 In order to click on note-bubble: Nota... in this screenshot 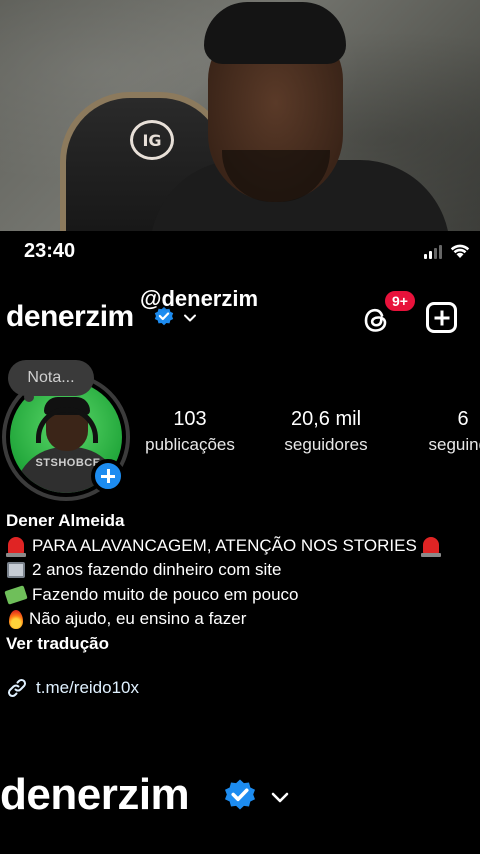, I will do `click(51, 378)`.